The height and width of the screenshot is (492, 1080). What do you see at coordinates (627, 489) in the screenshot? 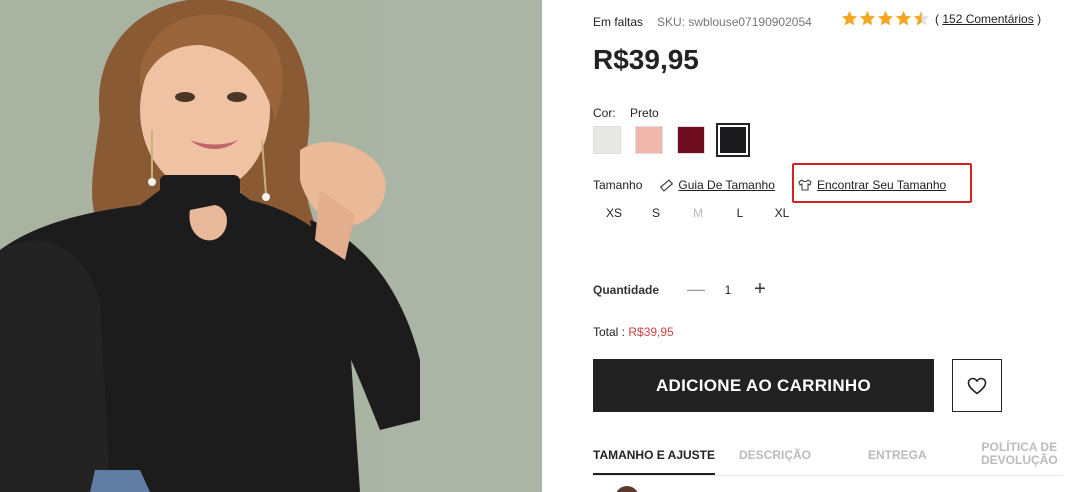
I see `content-thumbnail` at bounding box center [627, 489].